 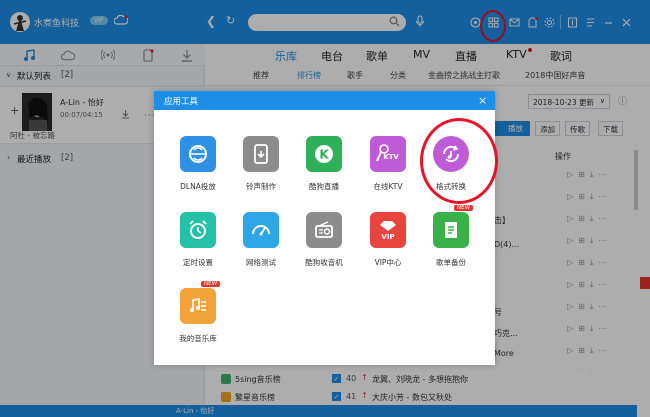 I want to click on dialog-close-icon: ×, so click(x=482, y=100).